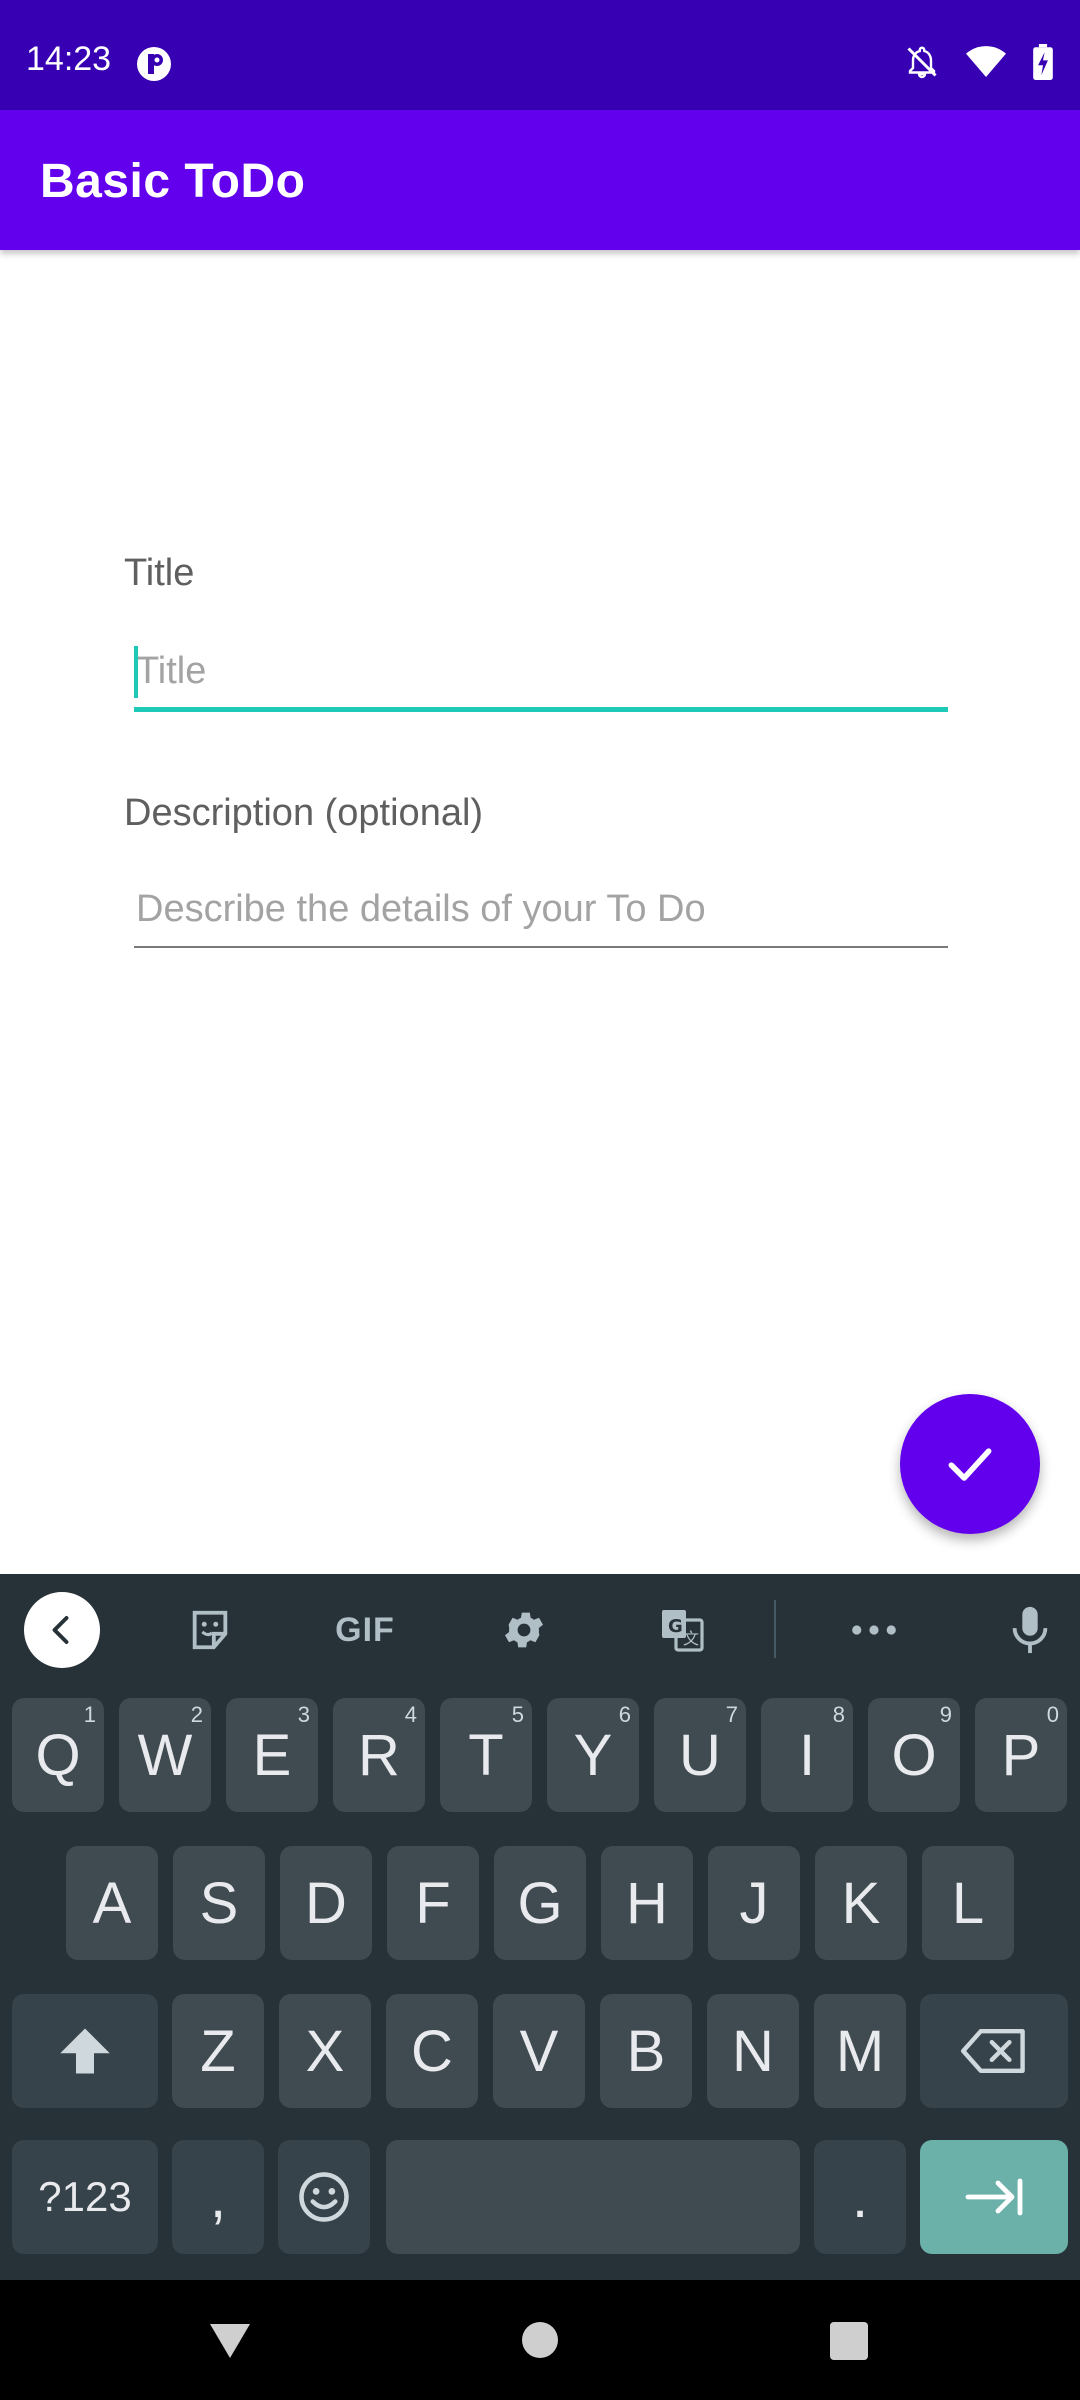 This screenshot has height=2400, width=1080. I want to click on key-hint: 2, so click(196, 1714).